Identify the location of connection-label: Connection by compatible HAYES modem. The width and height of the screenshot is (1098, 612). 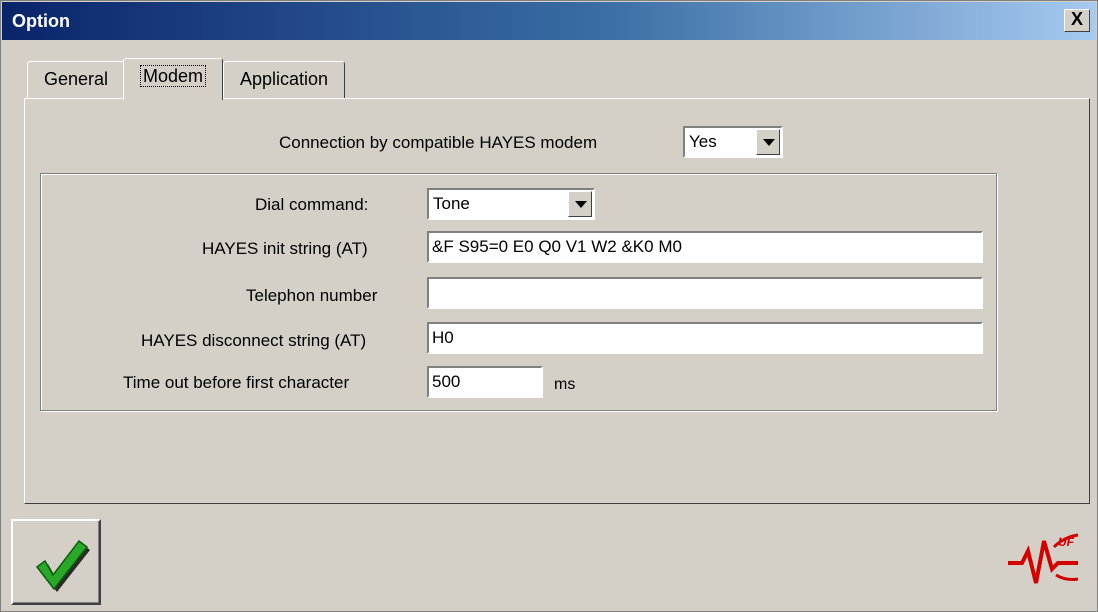
(438, 142).